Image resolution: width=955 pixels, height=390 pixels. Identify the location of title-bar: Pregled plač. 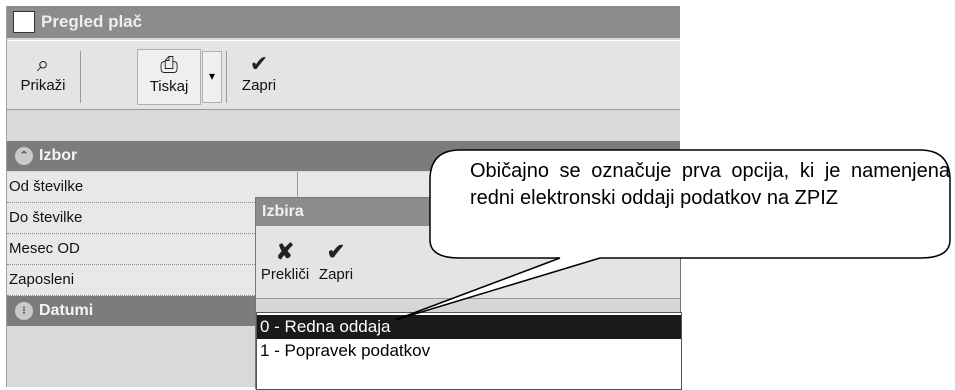
(343, 22).